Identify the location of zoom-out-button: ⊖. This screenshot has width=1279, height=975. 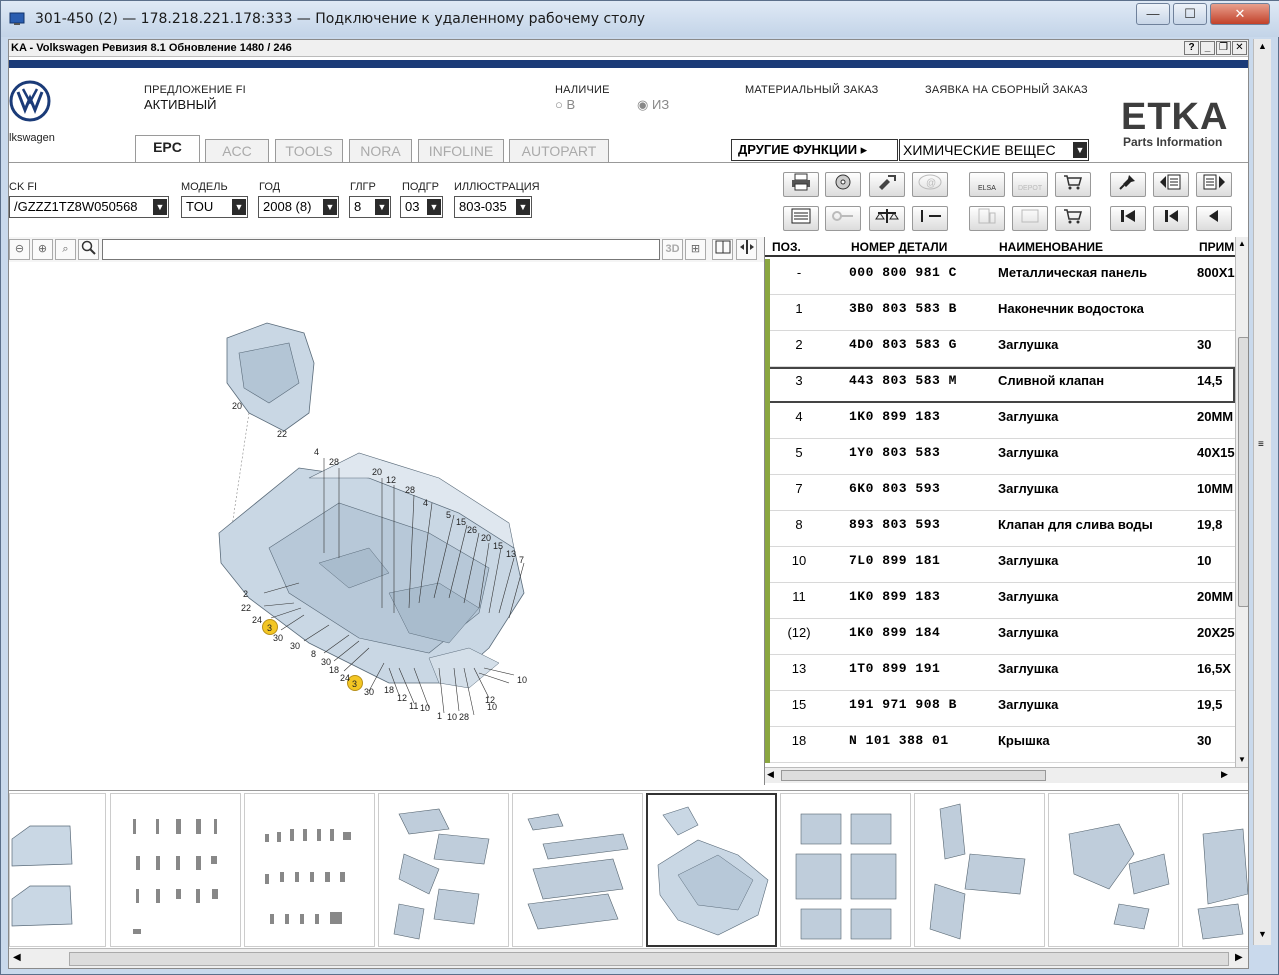
(19, 249).